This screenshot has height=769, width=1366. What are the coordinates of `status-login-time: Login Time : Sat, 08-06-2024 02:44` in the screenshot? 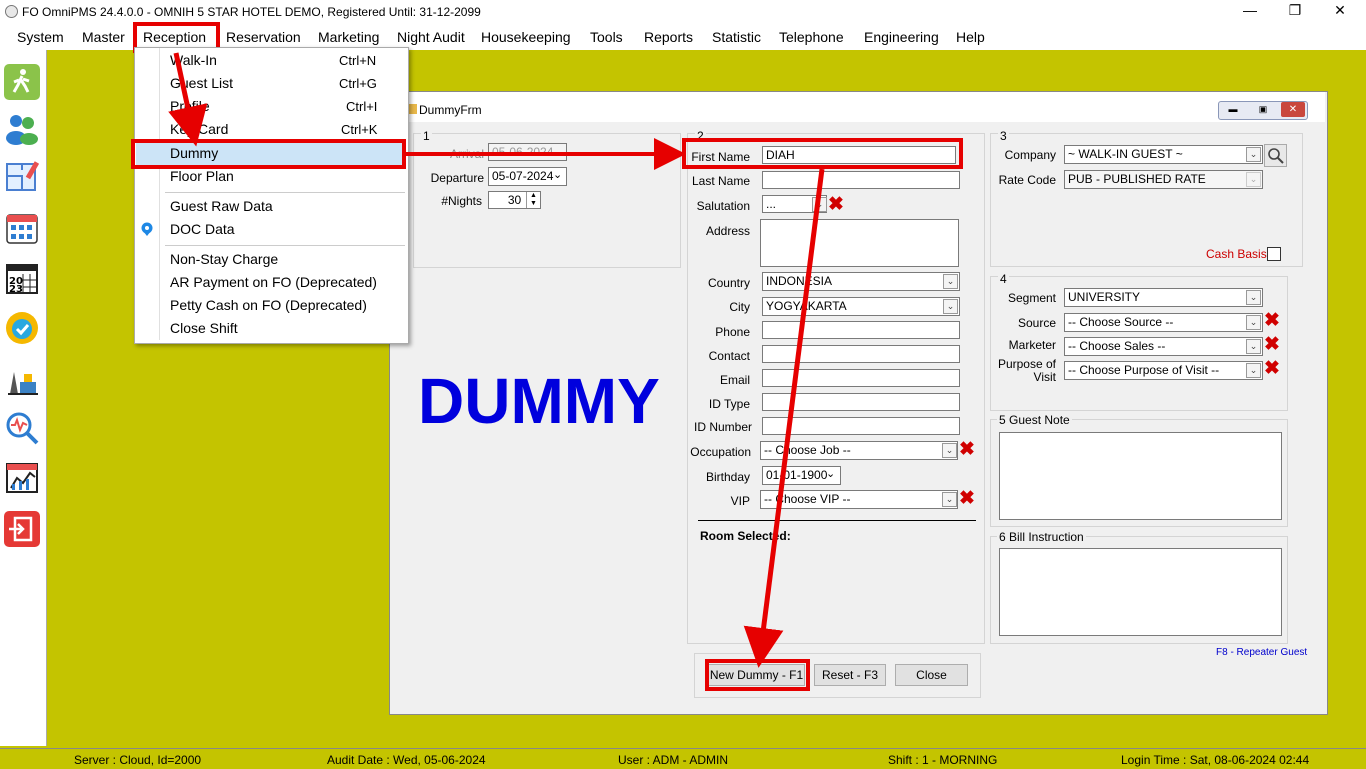 It's located at (1215, 760).